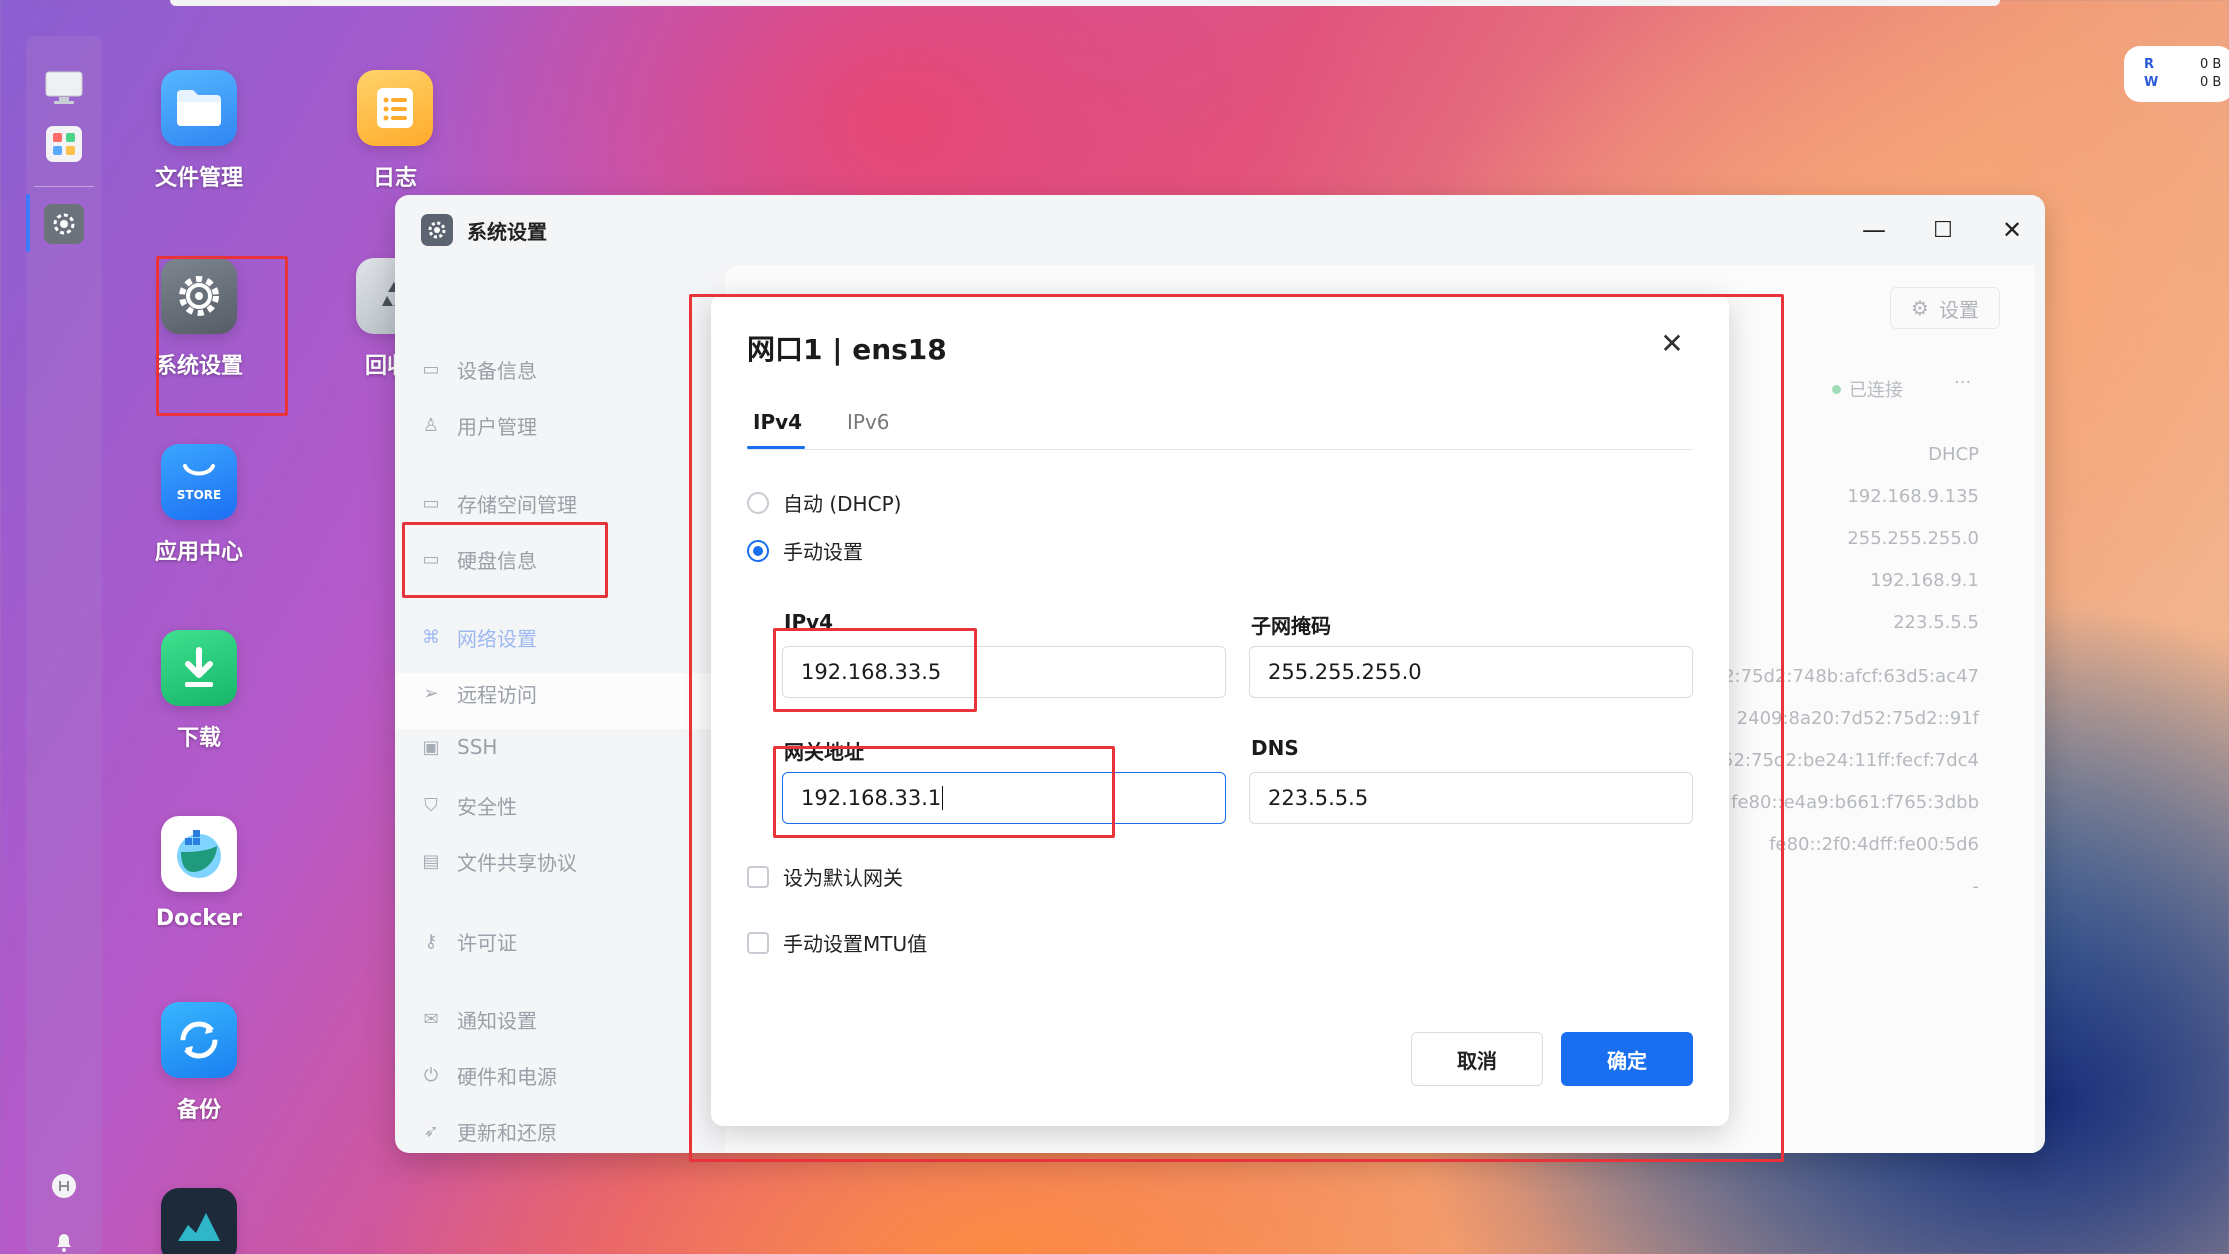 The image size is (2229, 1254). Describe the element at coordinates (1874, 230) in the screenshot. I see `minimize-button: —` at that location.